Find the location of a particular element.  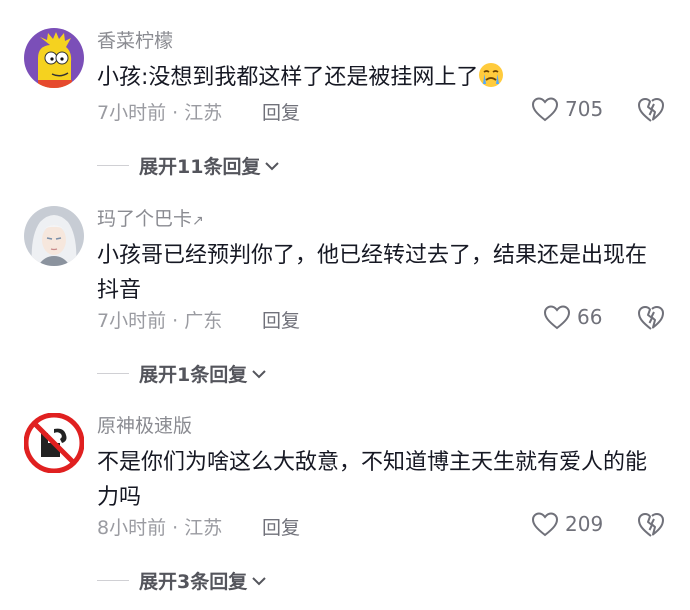

username: 玛了个巴卡↗ is located at coordinates (150, 220).